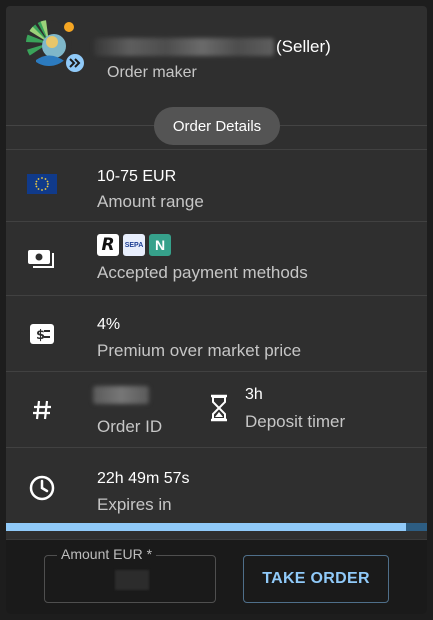 Image resolution: width=433 pixels, height=620 pixels. What do you see at coordinates (42, 258) in the screenshot?
I see `cash-icon` at bounding box center [42, 258].